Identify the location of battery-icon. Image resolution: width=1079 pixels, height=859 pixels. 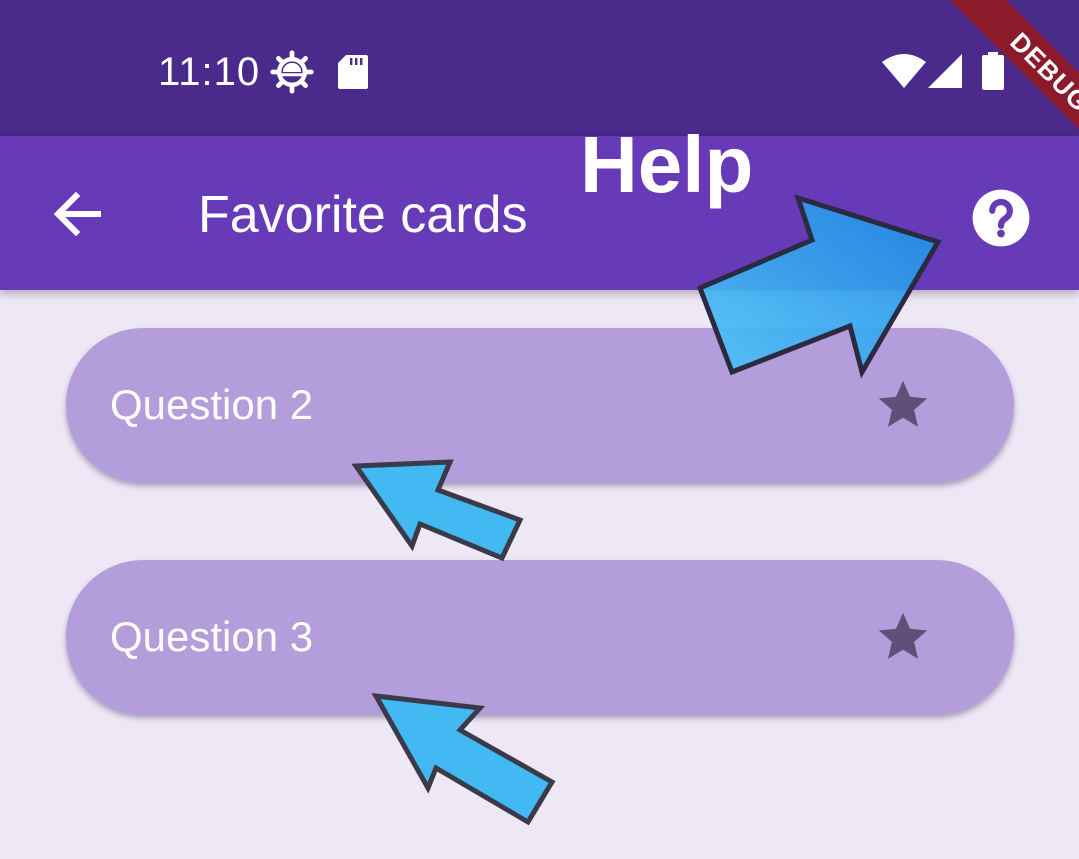
(993, 71).